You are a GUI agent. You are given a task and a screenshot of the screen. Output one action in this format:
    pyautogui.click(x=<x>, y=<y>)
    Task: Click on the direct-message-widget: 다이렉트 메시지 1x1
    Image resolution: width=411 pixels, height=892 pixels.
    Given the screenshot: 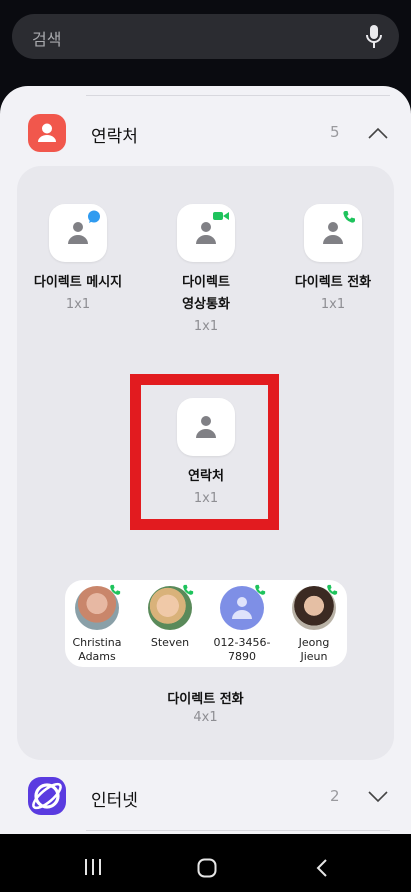 What is the action you would take?
    pyautogui.click(x=78, y=260)
    